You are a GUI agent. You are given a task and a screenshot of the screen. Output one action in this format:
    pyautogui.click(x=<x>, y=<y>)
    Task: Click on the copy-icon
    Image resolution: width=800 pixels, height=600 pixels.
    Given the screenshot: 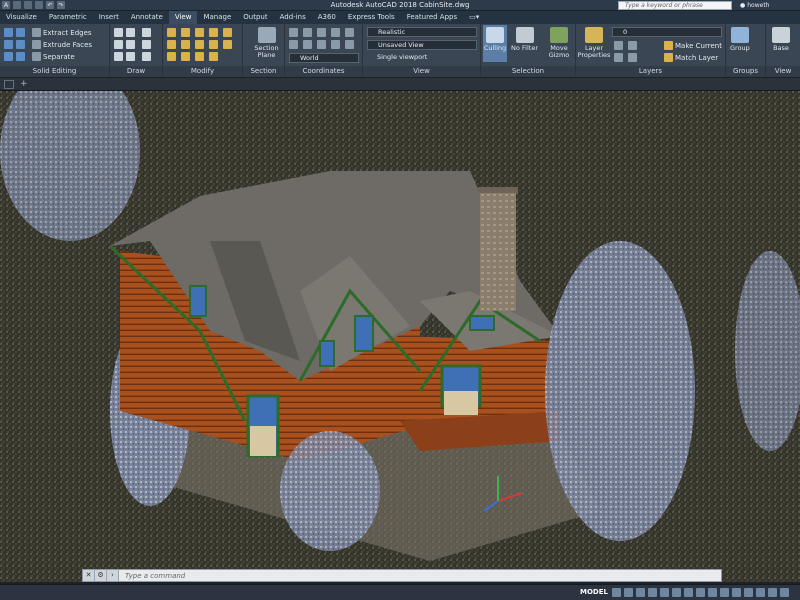 What is the action you would take?
    pyautogui.click(x=227, y=32)
    